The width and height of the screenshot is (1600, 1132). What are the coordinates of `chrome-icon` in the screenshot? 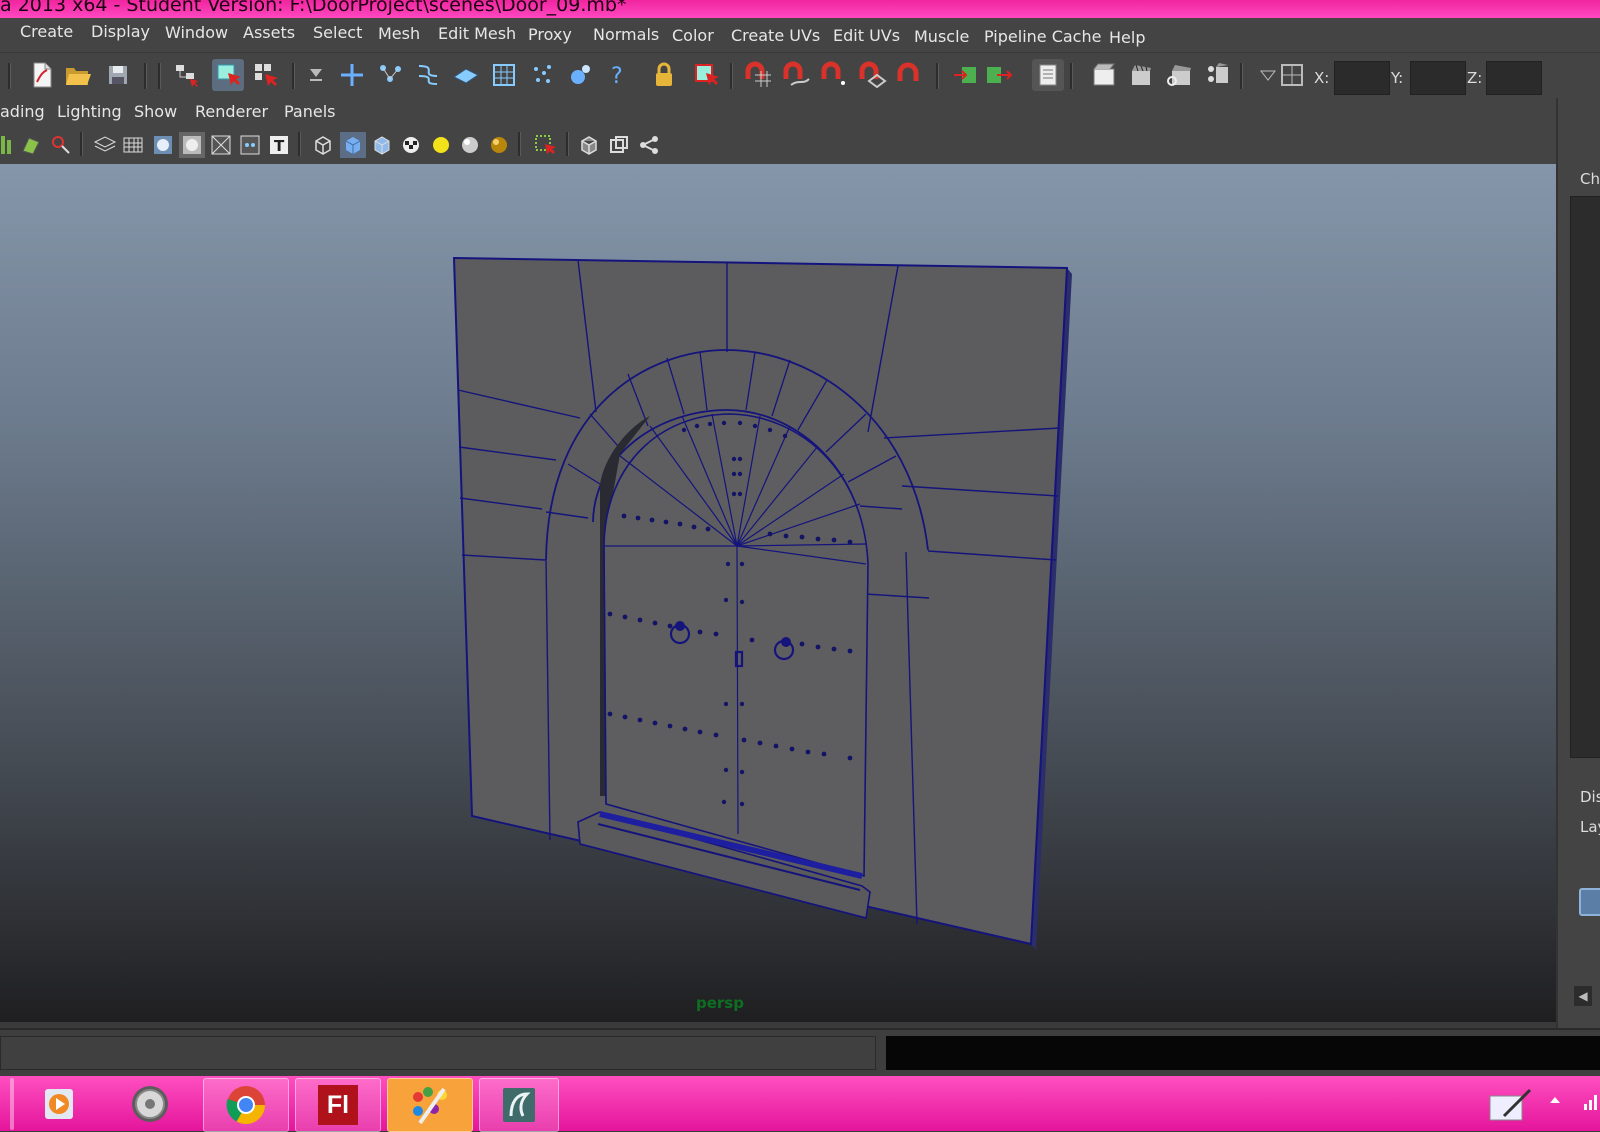 It's located at (246, 1105).